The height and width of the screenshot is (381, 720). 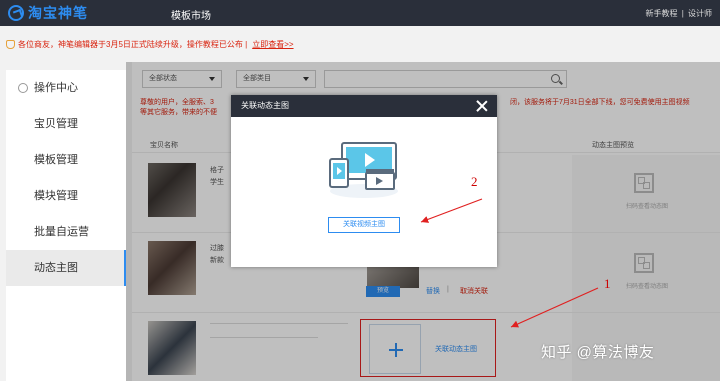 What do you see at coordinates (56, 160) in the screenshot?
I see `sidebar-item-label: 模板管理` at bounding box center [56, 160].